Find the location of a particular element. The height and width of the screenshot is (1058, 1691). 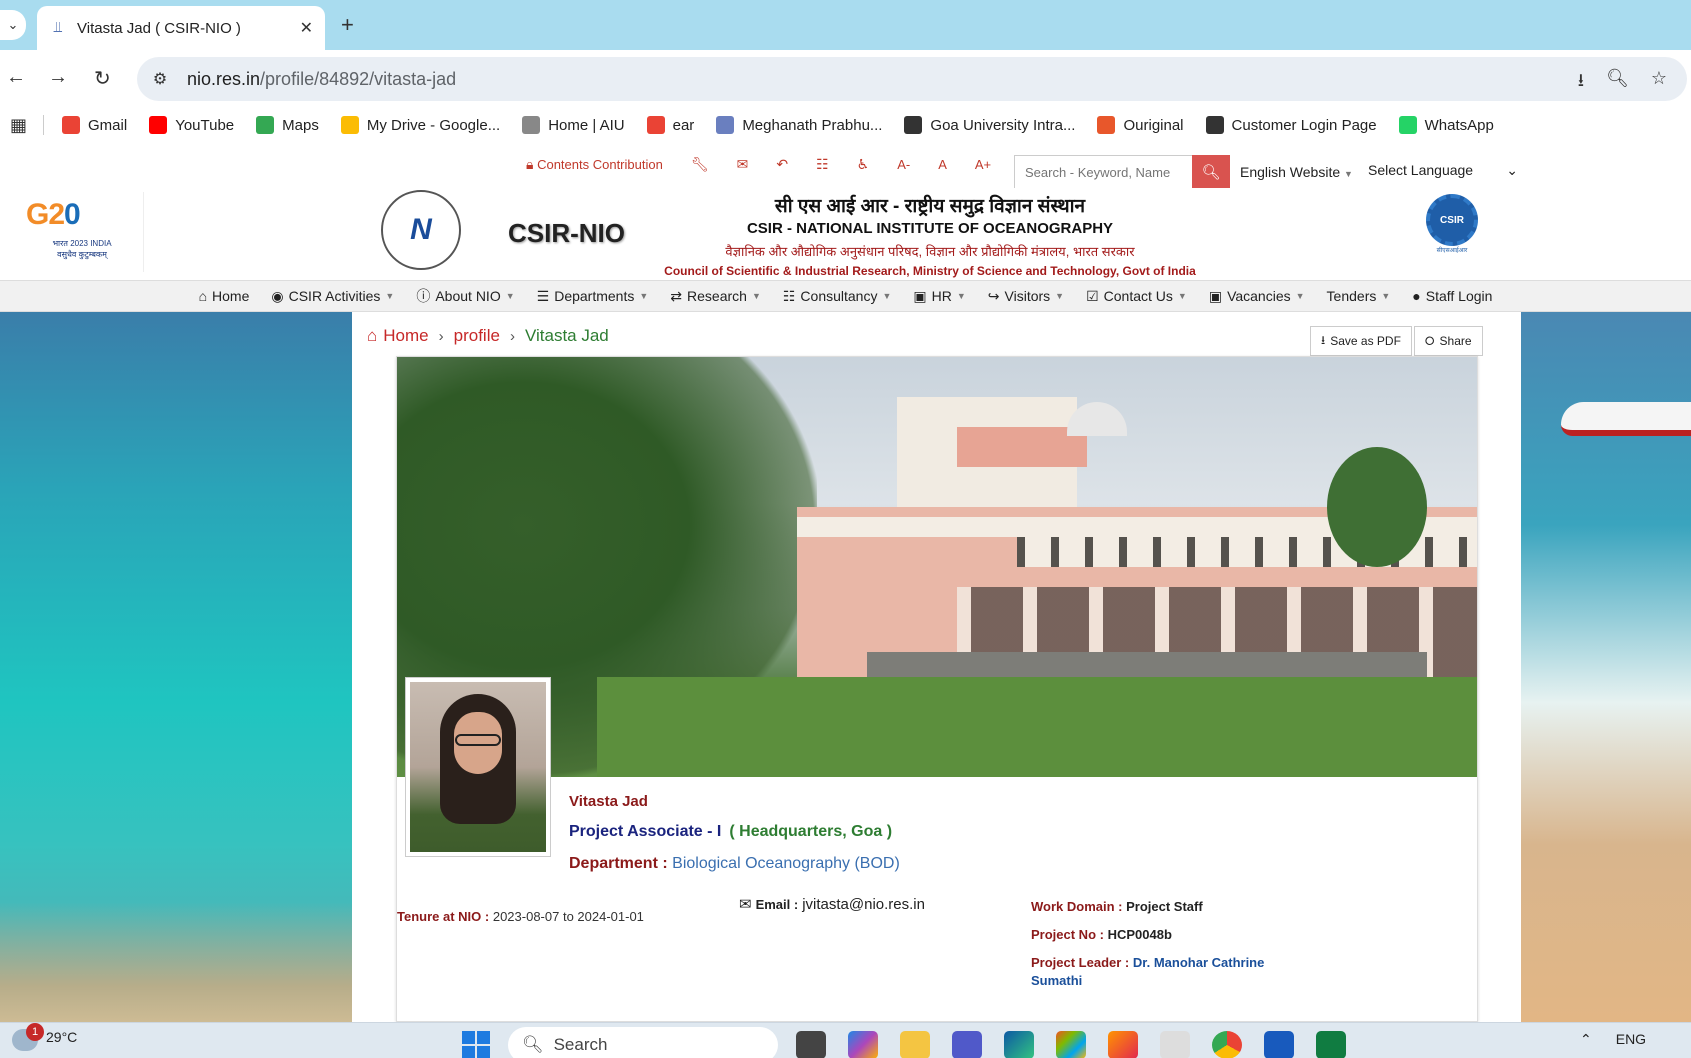

csir-emblem-logo: CSIR सीएसआईआर is located at coordinates (1452, 230).